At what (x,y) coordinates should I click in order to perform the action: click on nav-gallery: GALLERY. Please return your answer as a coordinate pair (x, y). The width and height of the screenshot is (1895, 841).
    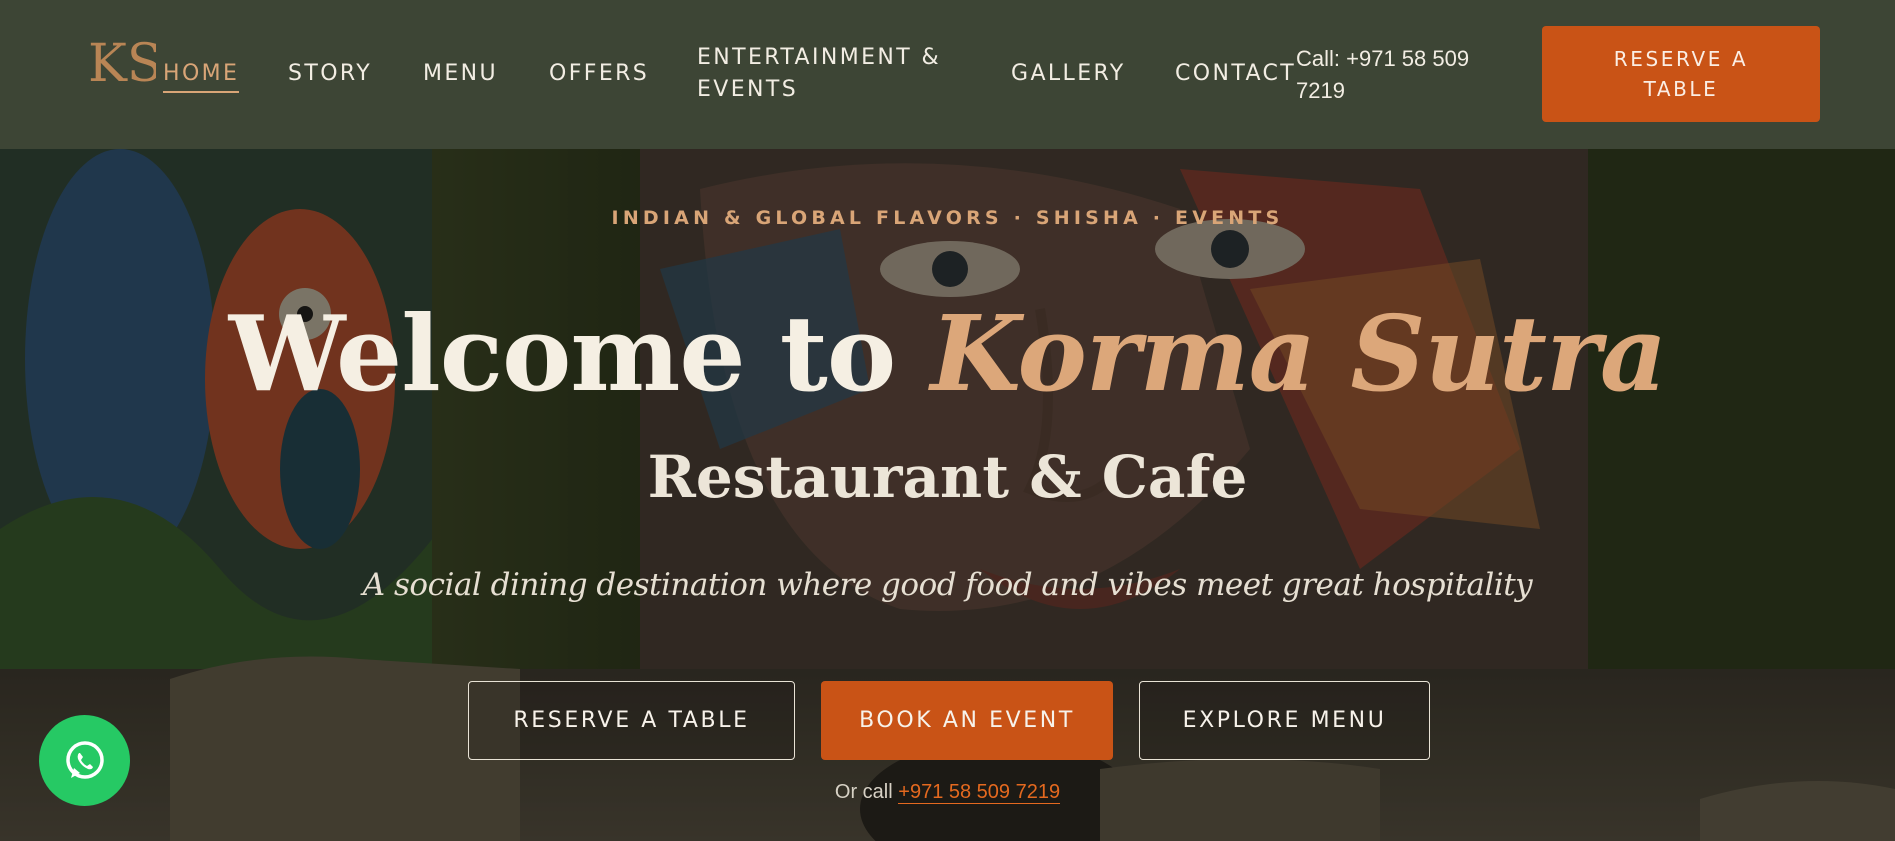
    Looking at the image, I should click on (1068, 74).